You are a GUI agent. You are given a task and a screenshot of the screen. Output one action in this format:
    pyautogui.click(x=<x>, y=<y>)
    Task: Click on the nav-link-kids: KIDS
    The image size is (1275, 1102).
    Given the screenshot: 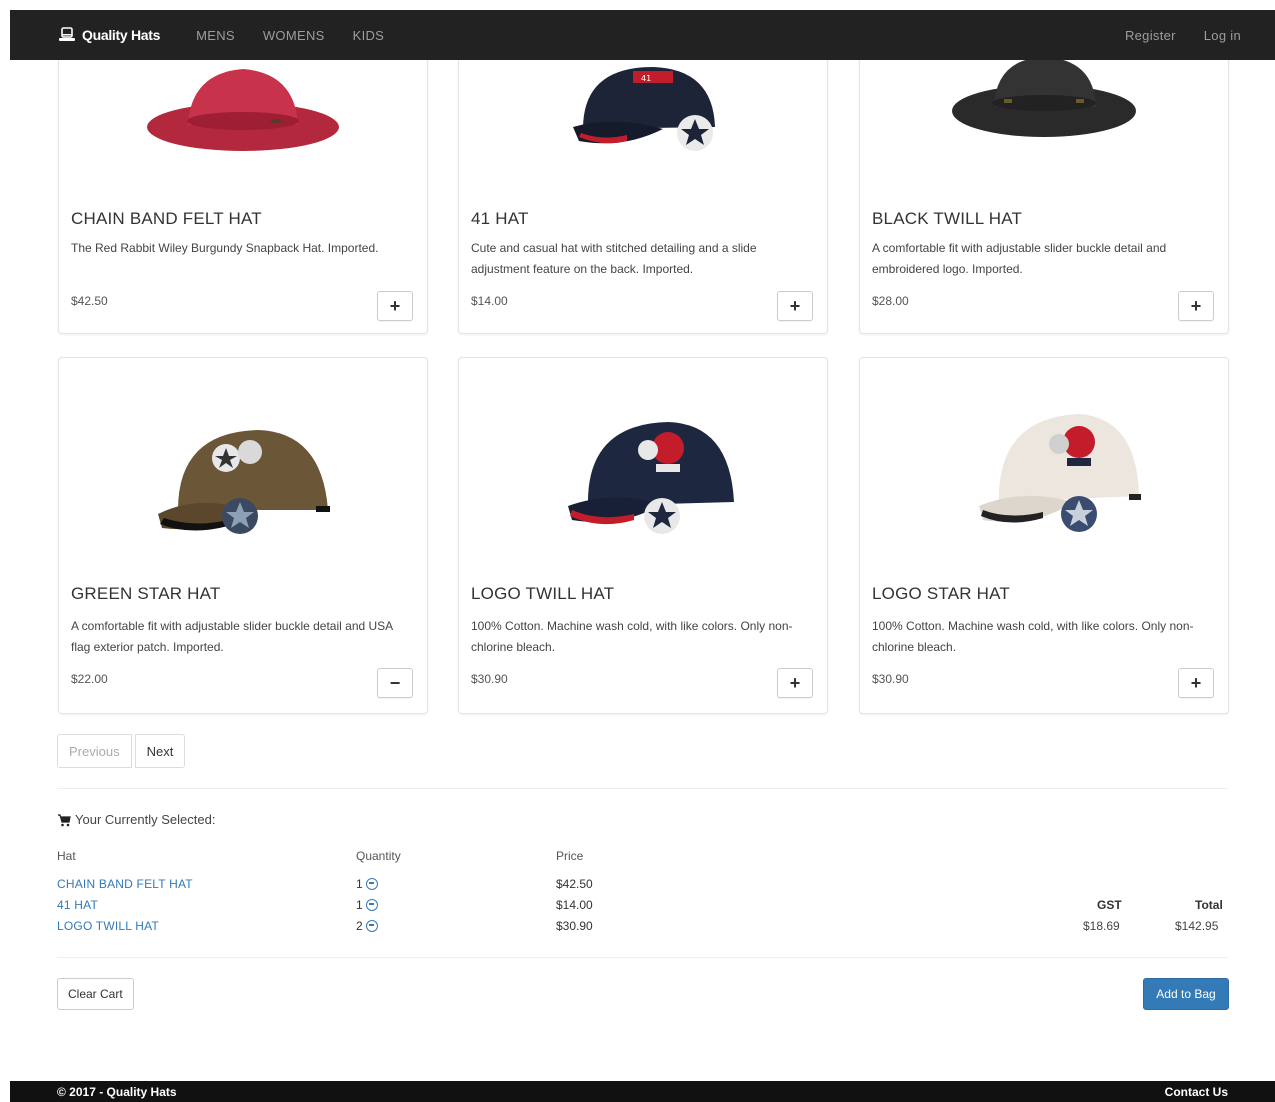 What is the action you would take?
    pyautogui.click(x=369, y=35)
    